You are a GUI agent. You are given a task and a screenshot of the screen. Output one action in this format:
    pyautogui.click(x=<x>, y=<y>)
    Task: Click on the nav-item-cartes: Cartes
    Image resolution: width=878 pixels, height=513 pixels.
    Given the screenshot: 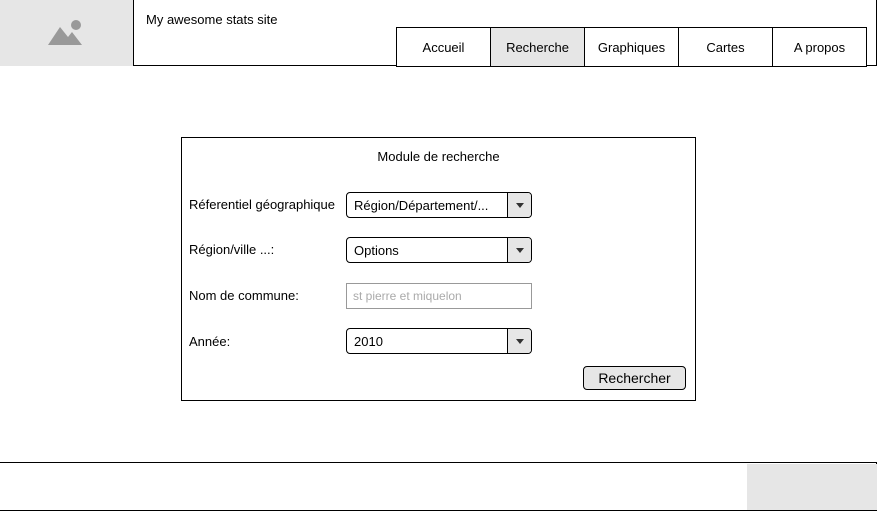 What is the action you would take?
    pyautogui.click(x=725, y=47)
    